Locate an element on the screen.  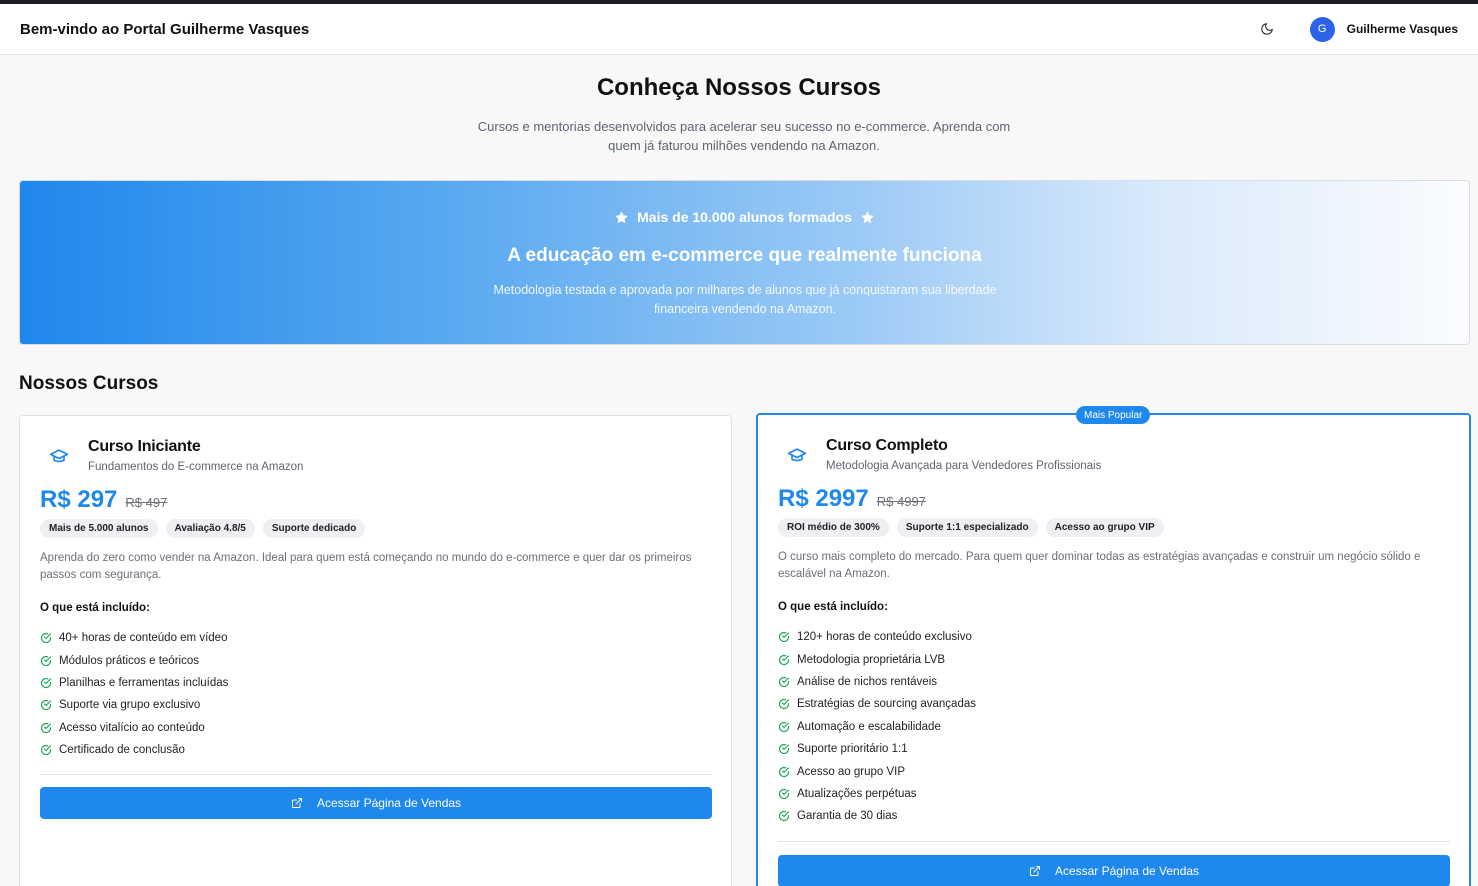
header-actions: G Guilherme Vasques is located at coordinates (1355, 29).